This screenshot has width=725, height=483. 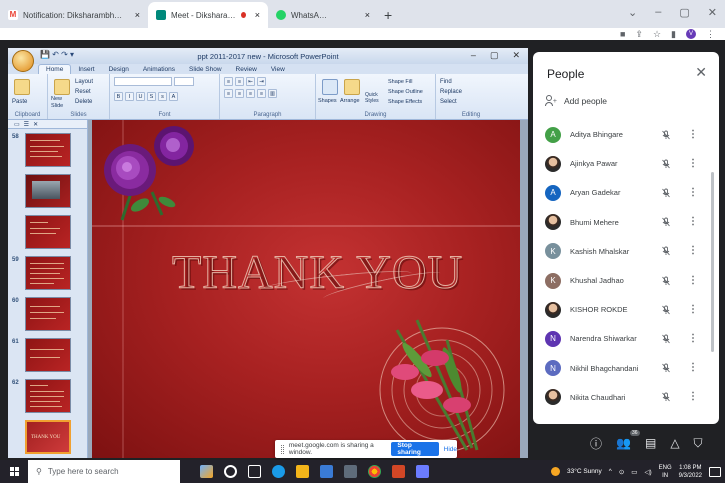 What do you see at coordinates (710, 34) in the screenshot?
I see `menu-icon: ⋮` at bounding box center [710, 34].